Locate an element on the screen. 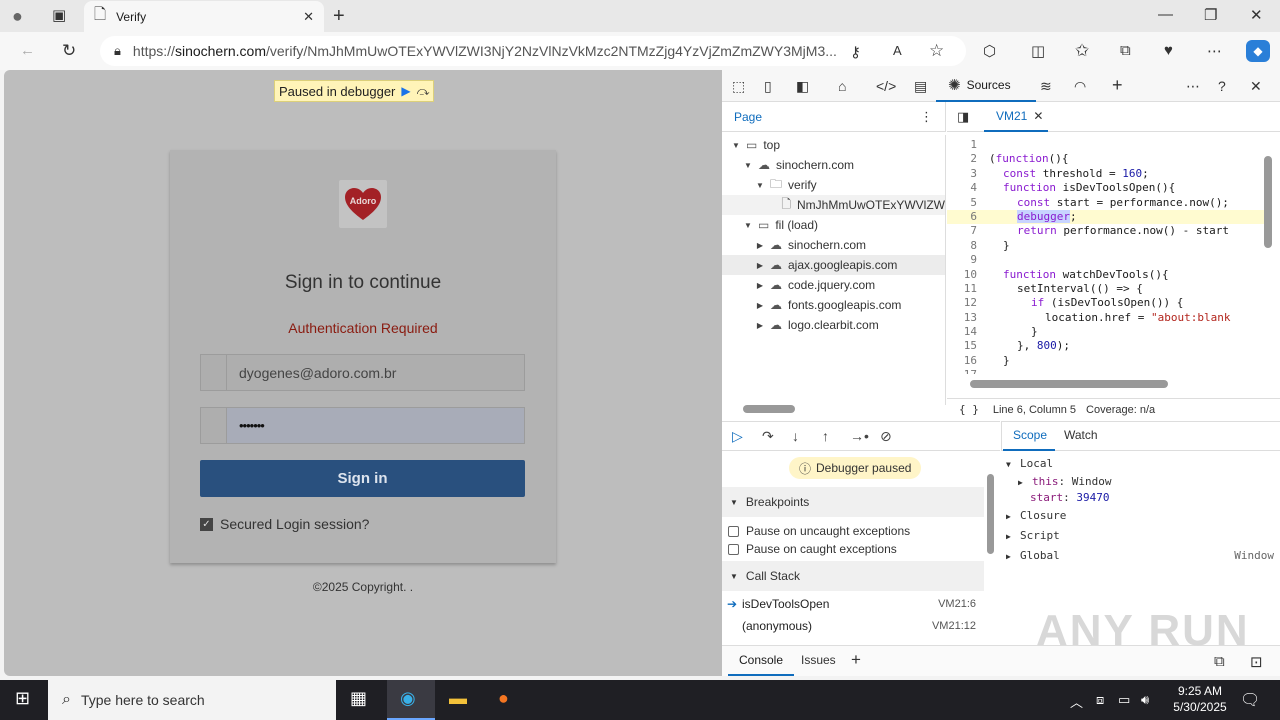 The width and height of the screenshot is (1280, 720). more-tools-icon: + is located at coordinates (1117, 85).